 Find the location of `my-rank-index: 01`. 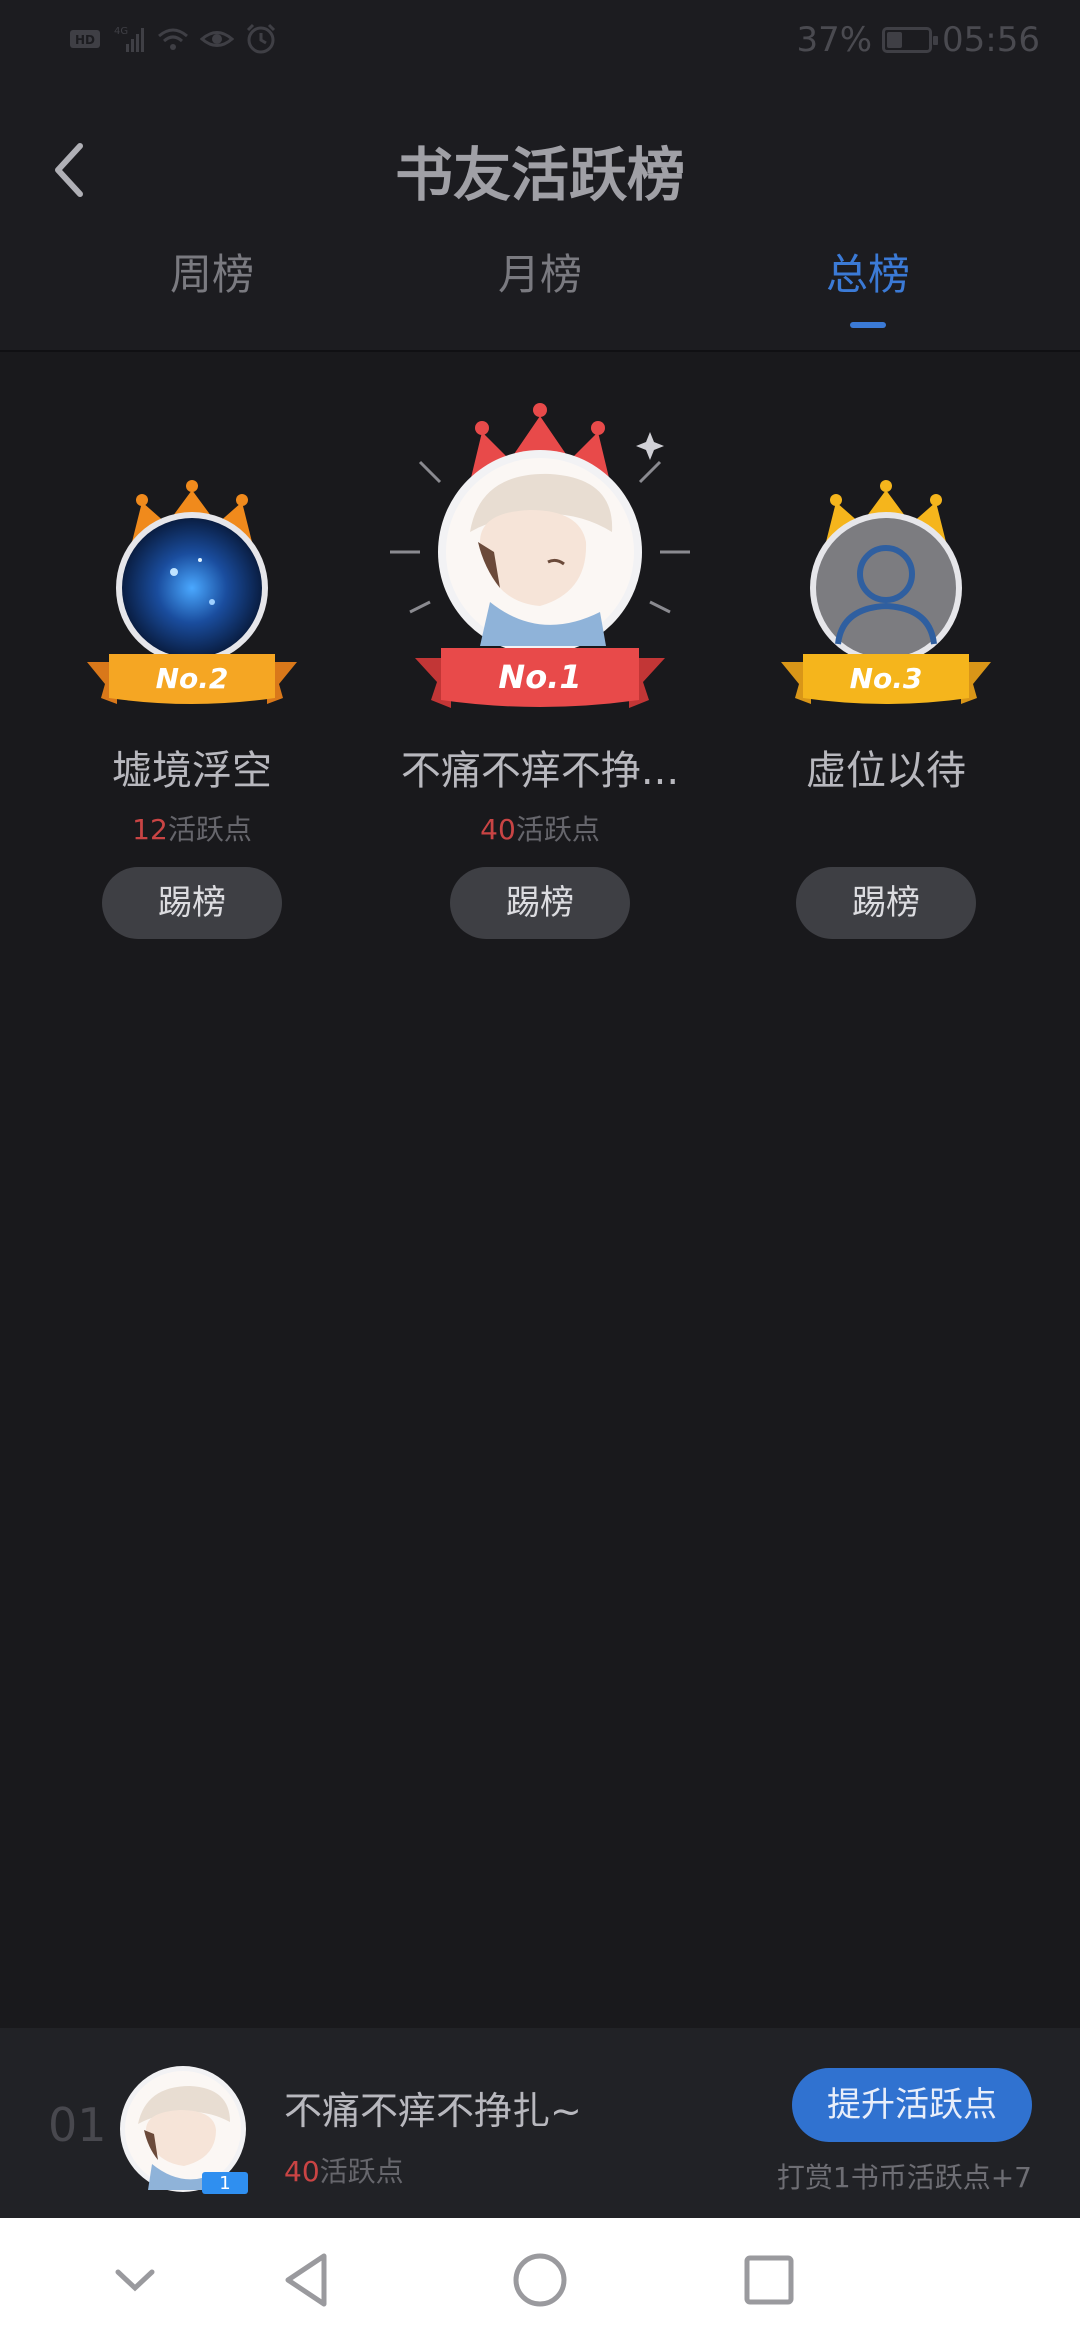

my-rank-index: 01 is located at coordinates (77, 2125).